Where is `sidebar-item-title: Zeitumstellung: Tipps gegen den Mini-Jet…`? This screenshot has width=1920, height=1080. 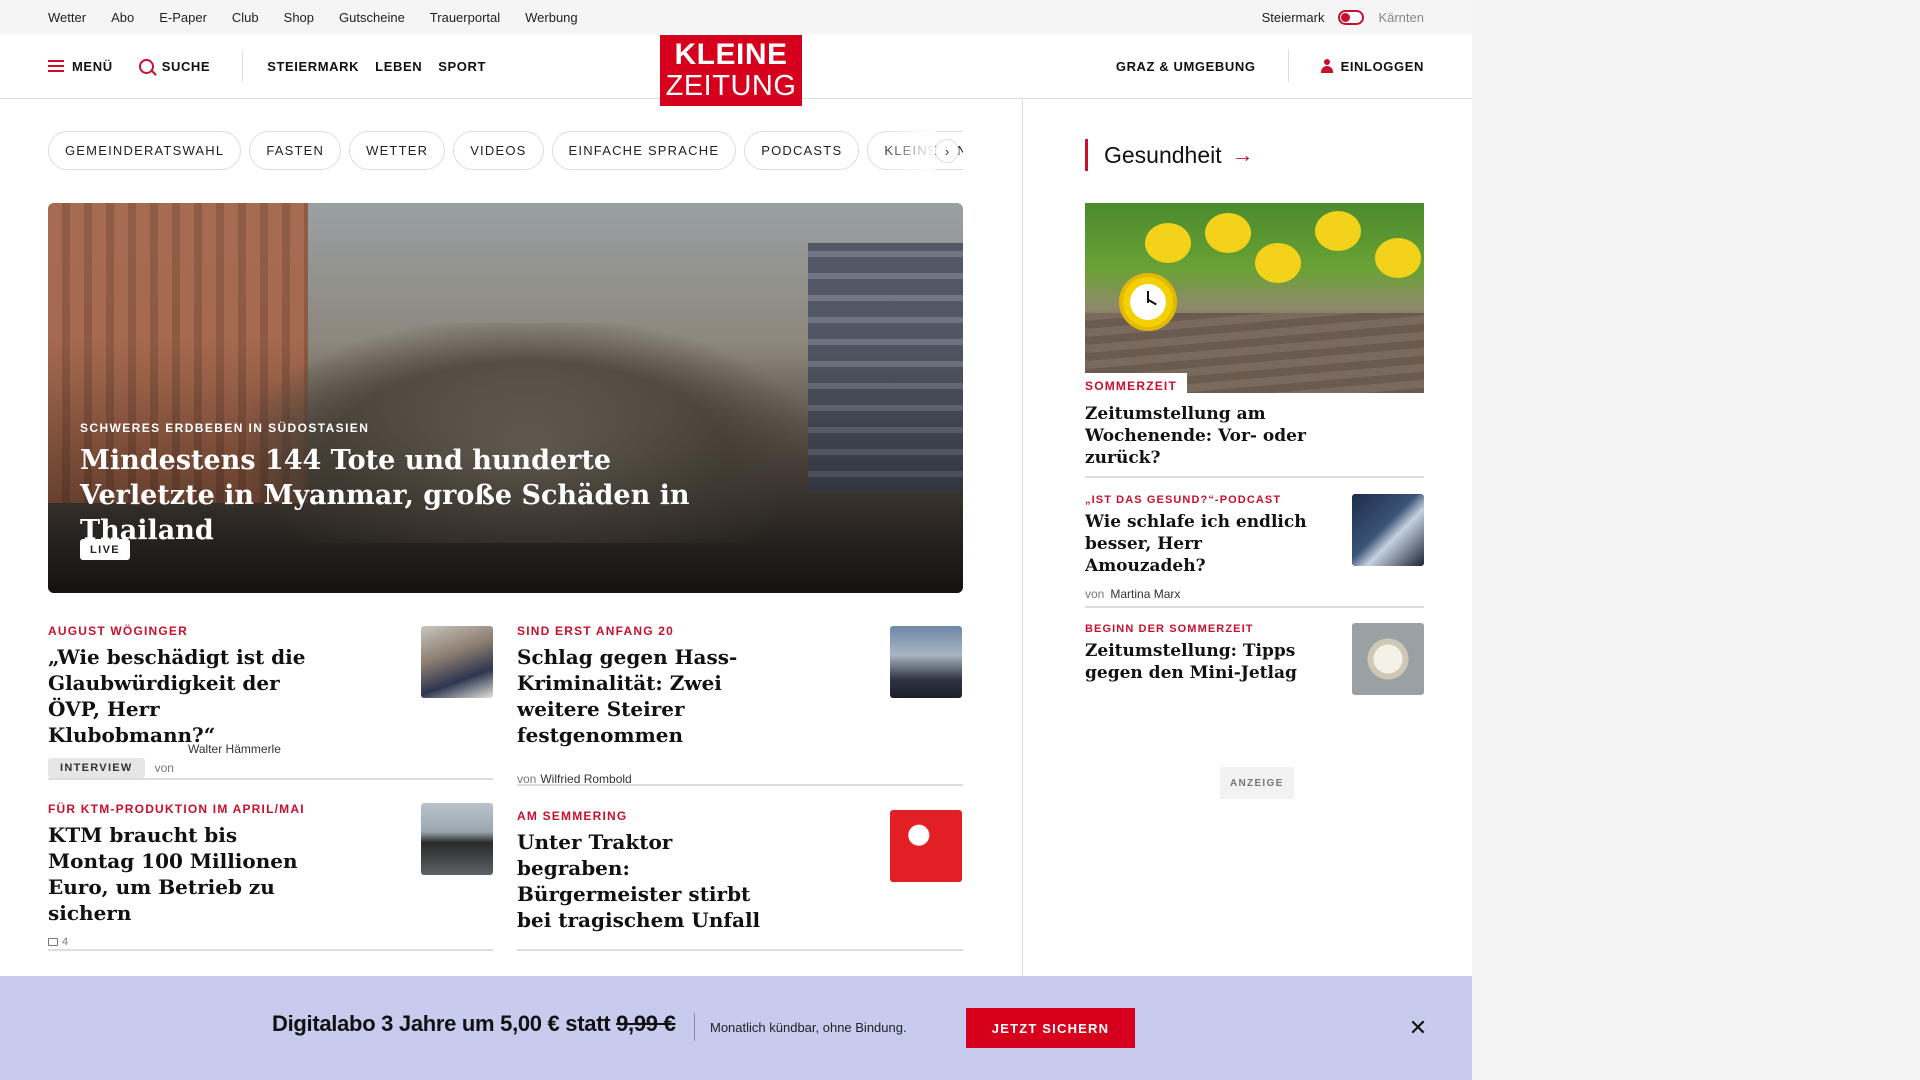 sidebar-item-title: Zeitumstellung: Tipps gegen den Mini-Jet… is located at coordinates (1200, 662).